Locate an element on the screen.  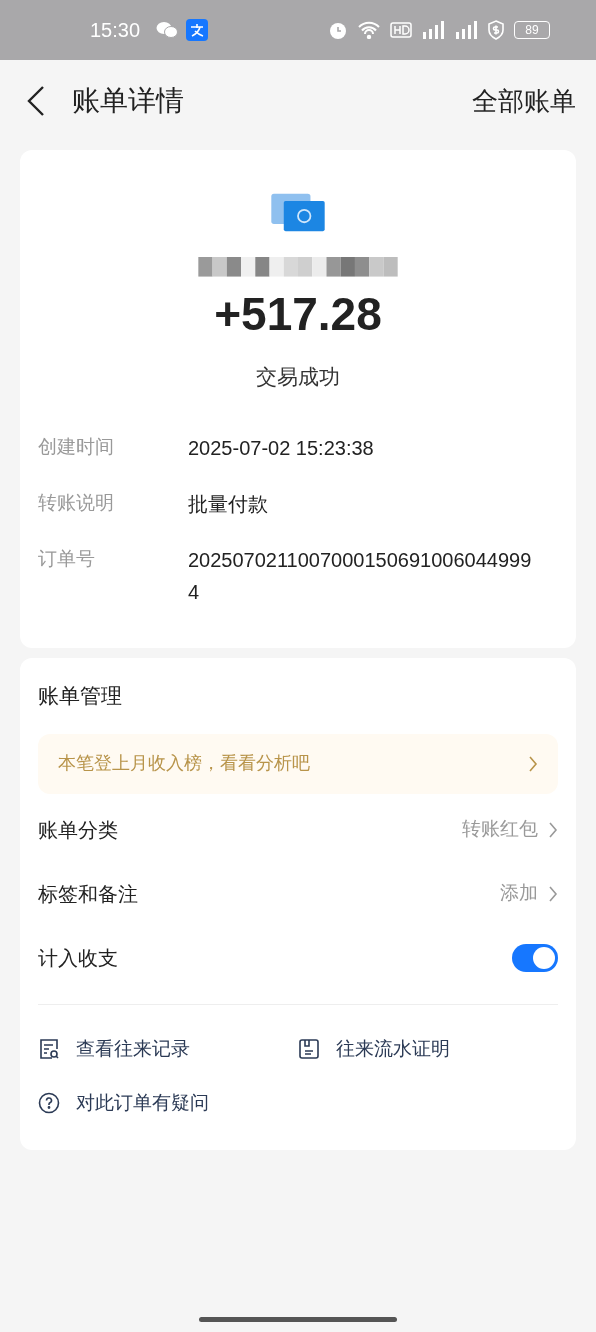
toggle-switch is located at coordinates (535, 957).